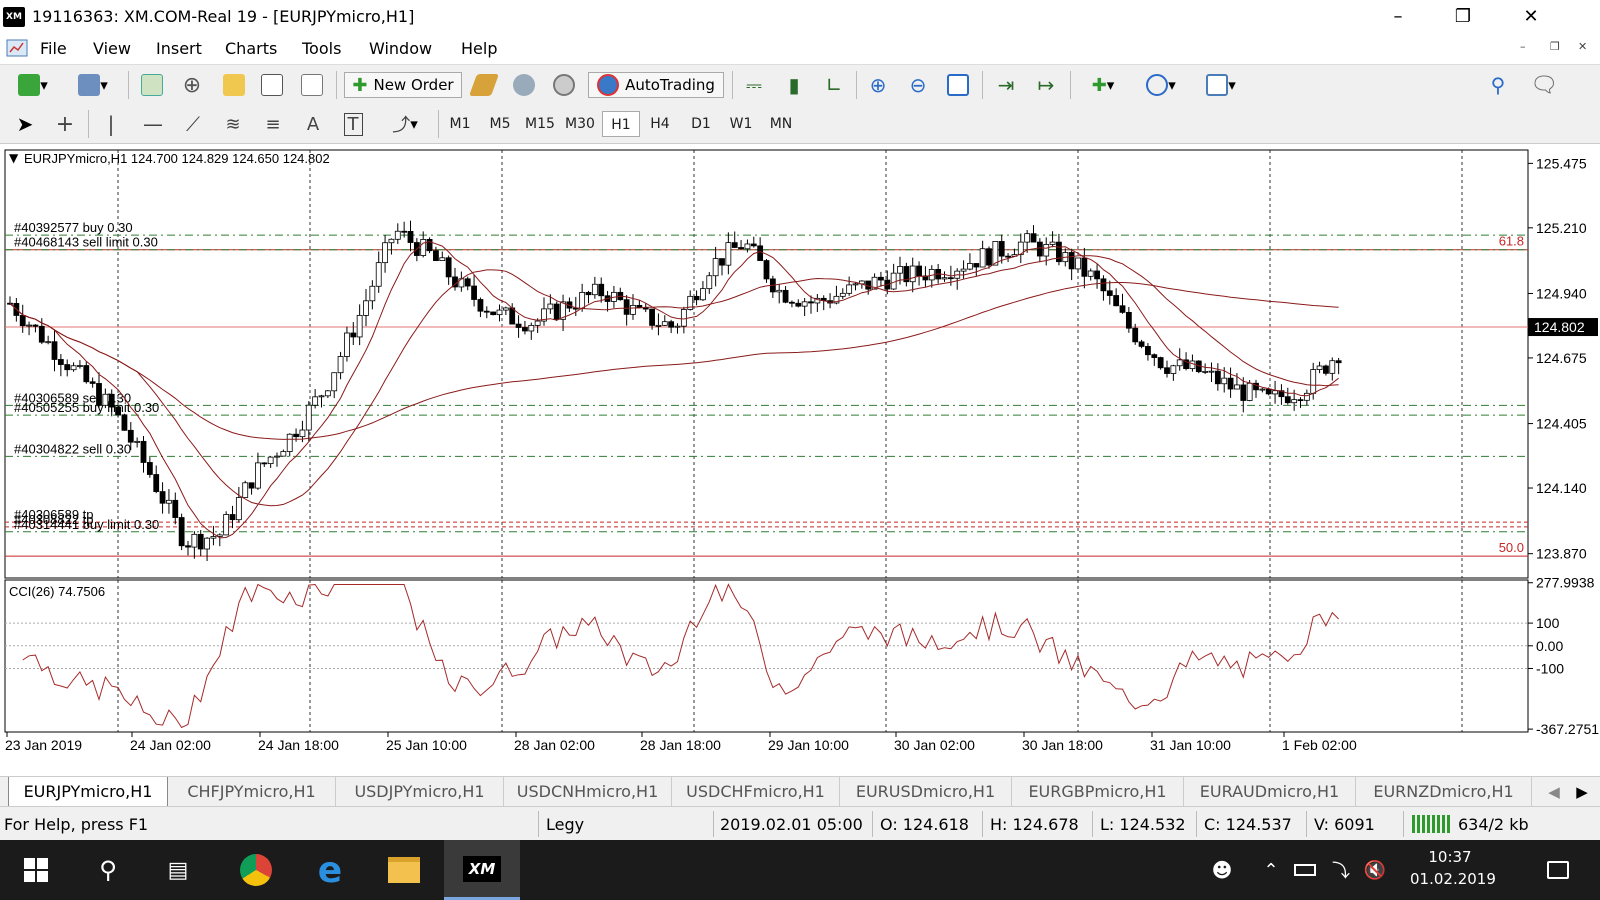  Describe the element at coordinates (193, 124) in the screenshot. I see `trendline-button: ⟋` at that location.